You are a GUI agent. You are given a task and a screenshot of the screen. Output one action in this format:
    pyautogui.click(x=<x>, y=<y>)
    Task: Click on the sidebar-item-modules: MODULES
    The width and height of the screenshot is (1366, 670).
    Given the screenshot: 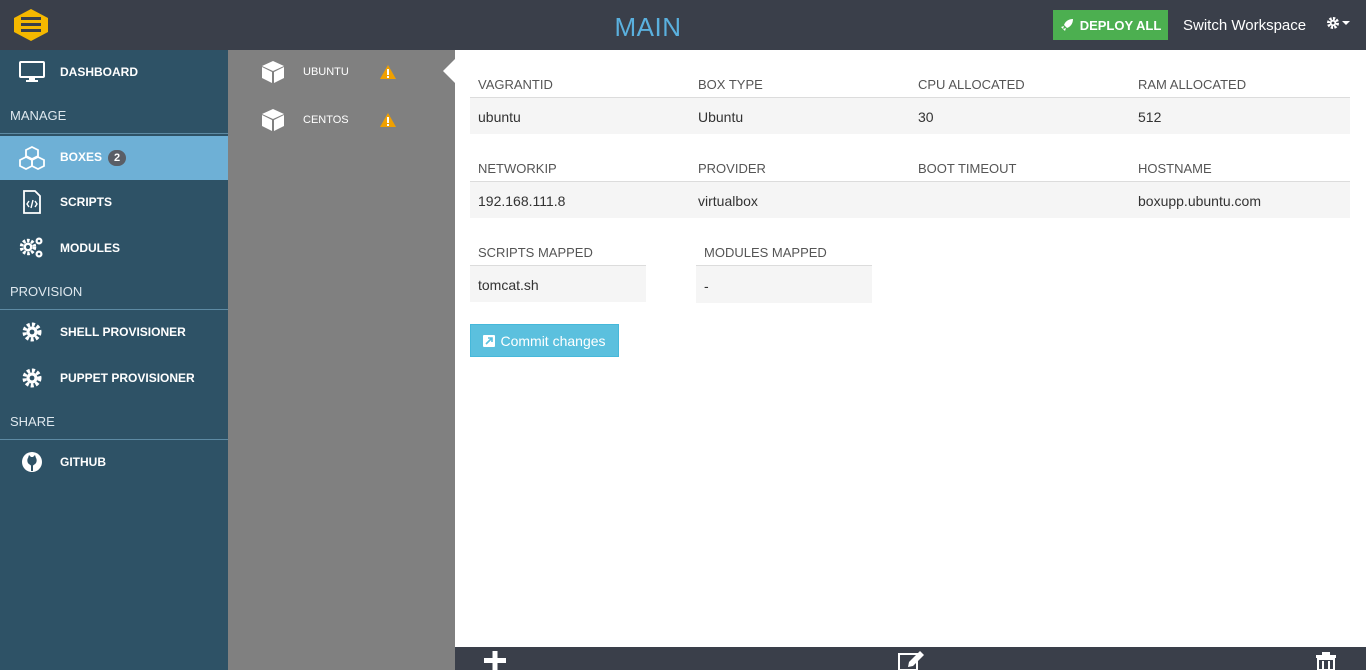 What is the action you would take?
    pyautogui.click(x=114, y=248)
    